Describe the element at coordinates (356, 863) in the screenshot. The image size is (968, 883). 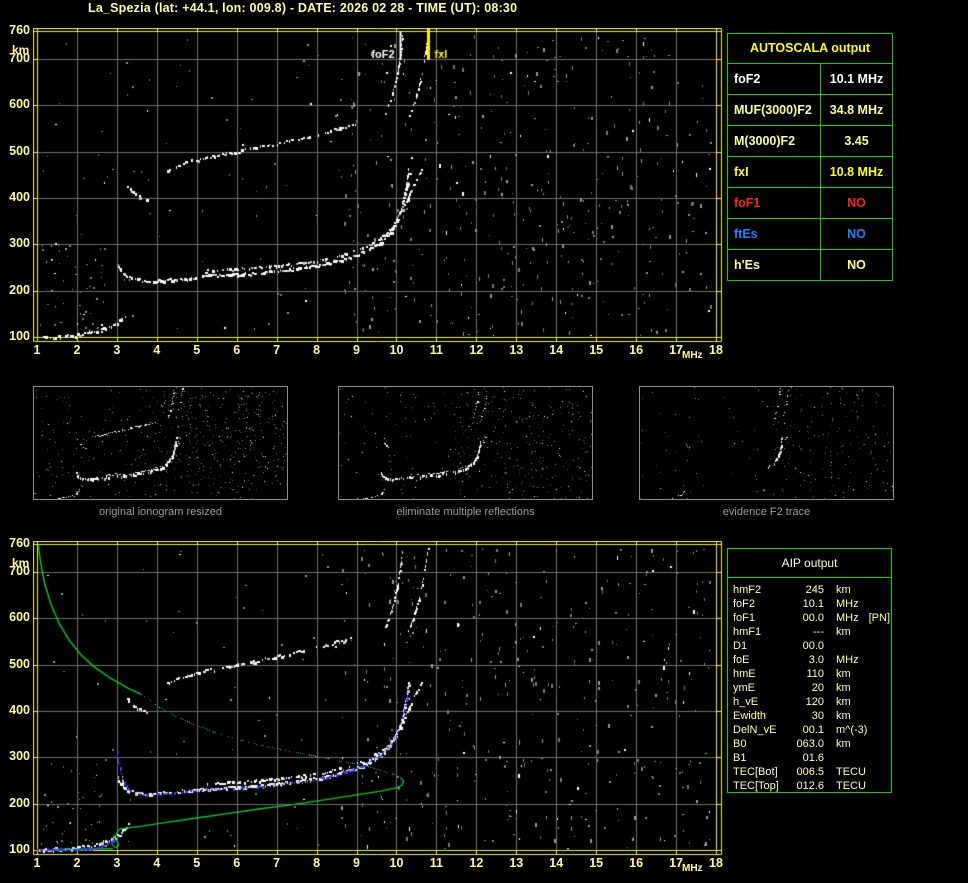
I see `x-tick-label: 9` at that location.